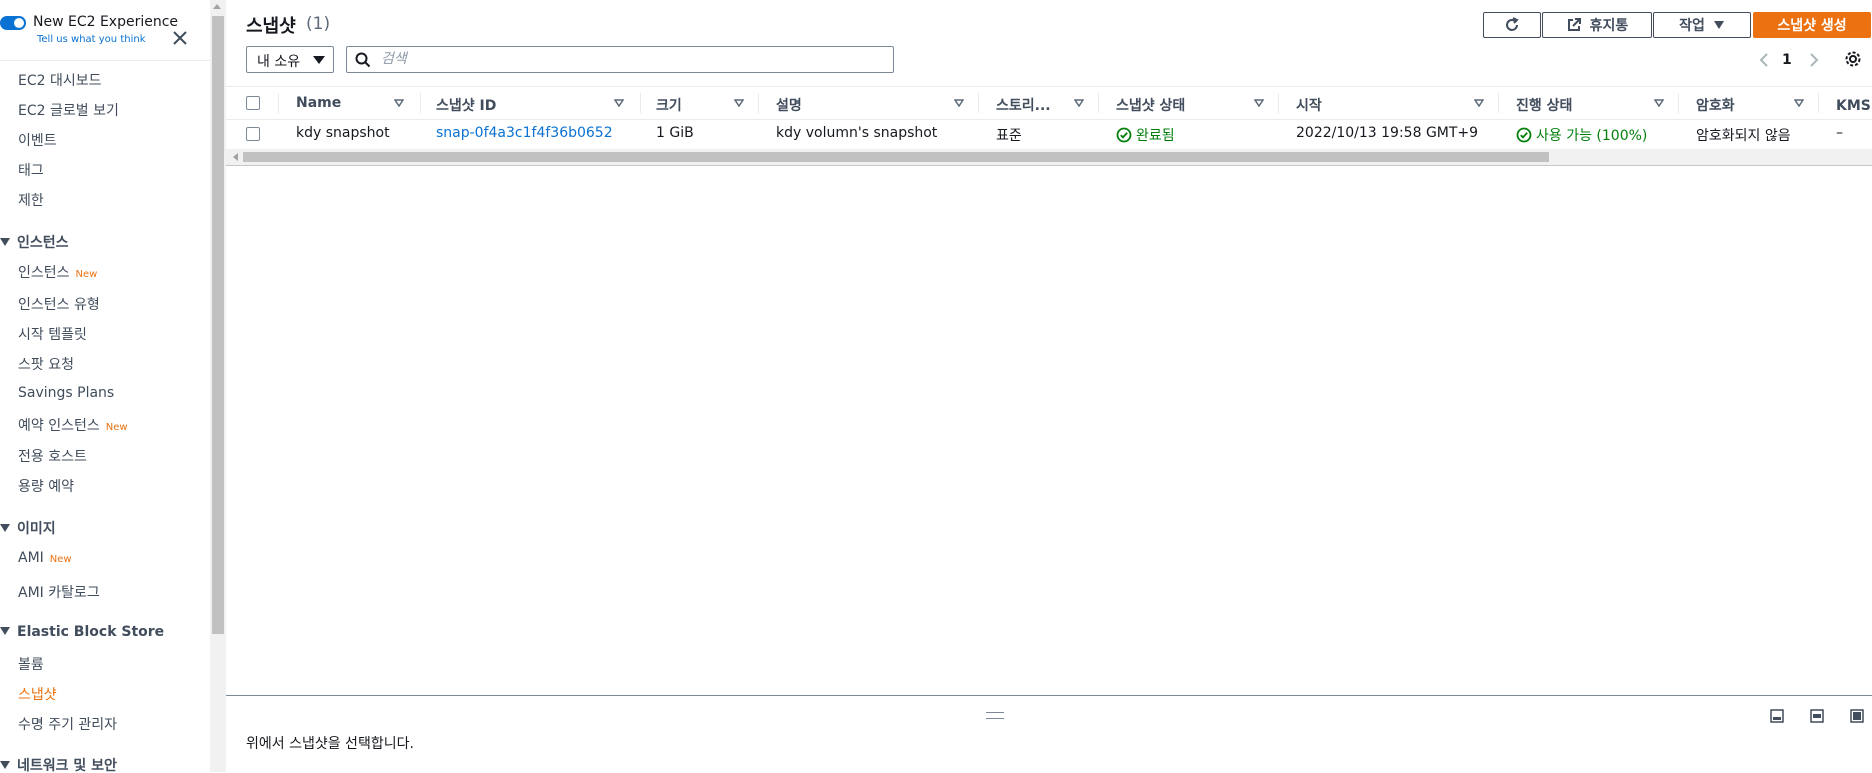 This screenshot has height=773, width=1872. I want to click on current-page-number: 1, so click(1787, 60).